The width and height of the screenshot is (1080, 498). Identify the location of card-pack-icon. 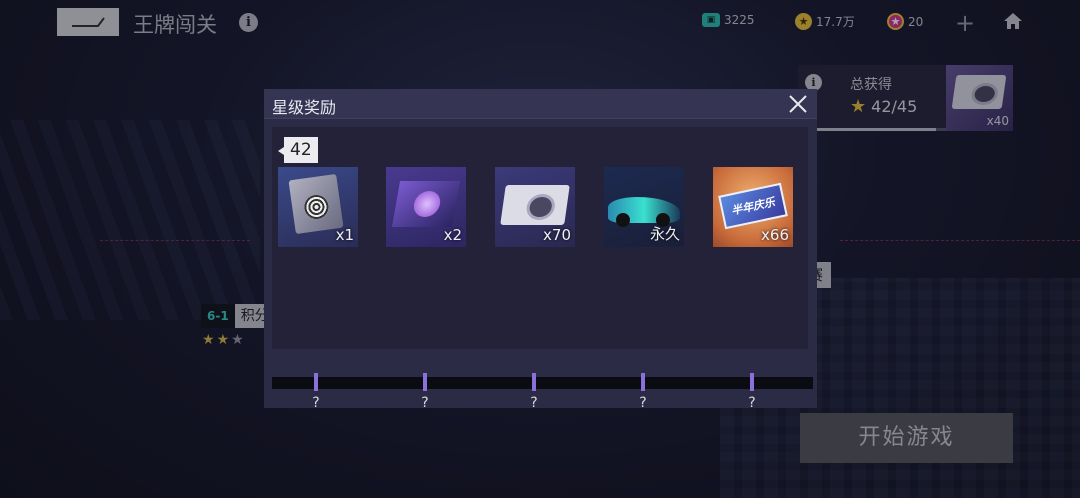
(535, 205).